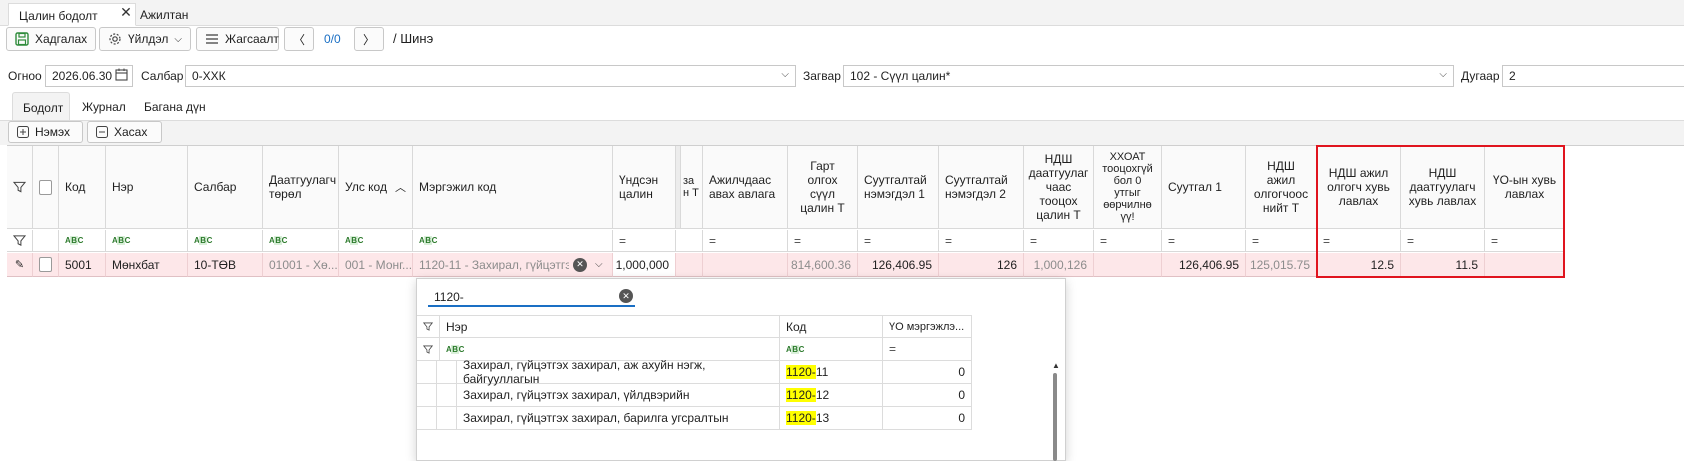 Image resolution: width=1684 pixels, height=461 pixels. I want to click on filter-base-salary: =, so click(644, 241).